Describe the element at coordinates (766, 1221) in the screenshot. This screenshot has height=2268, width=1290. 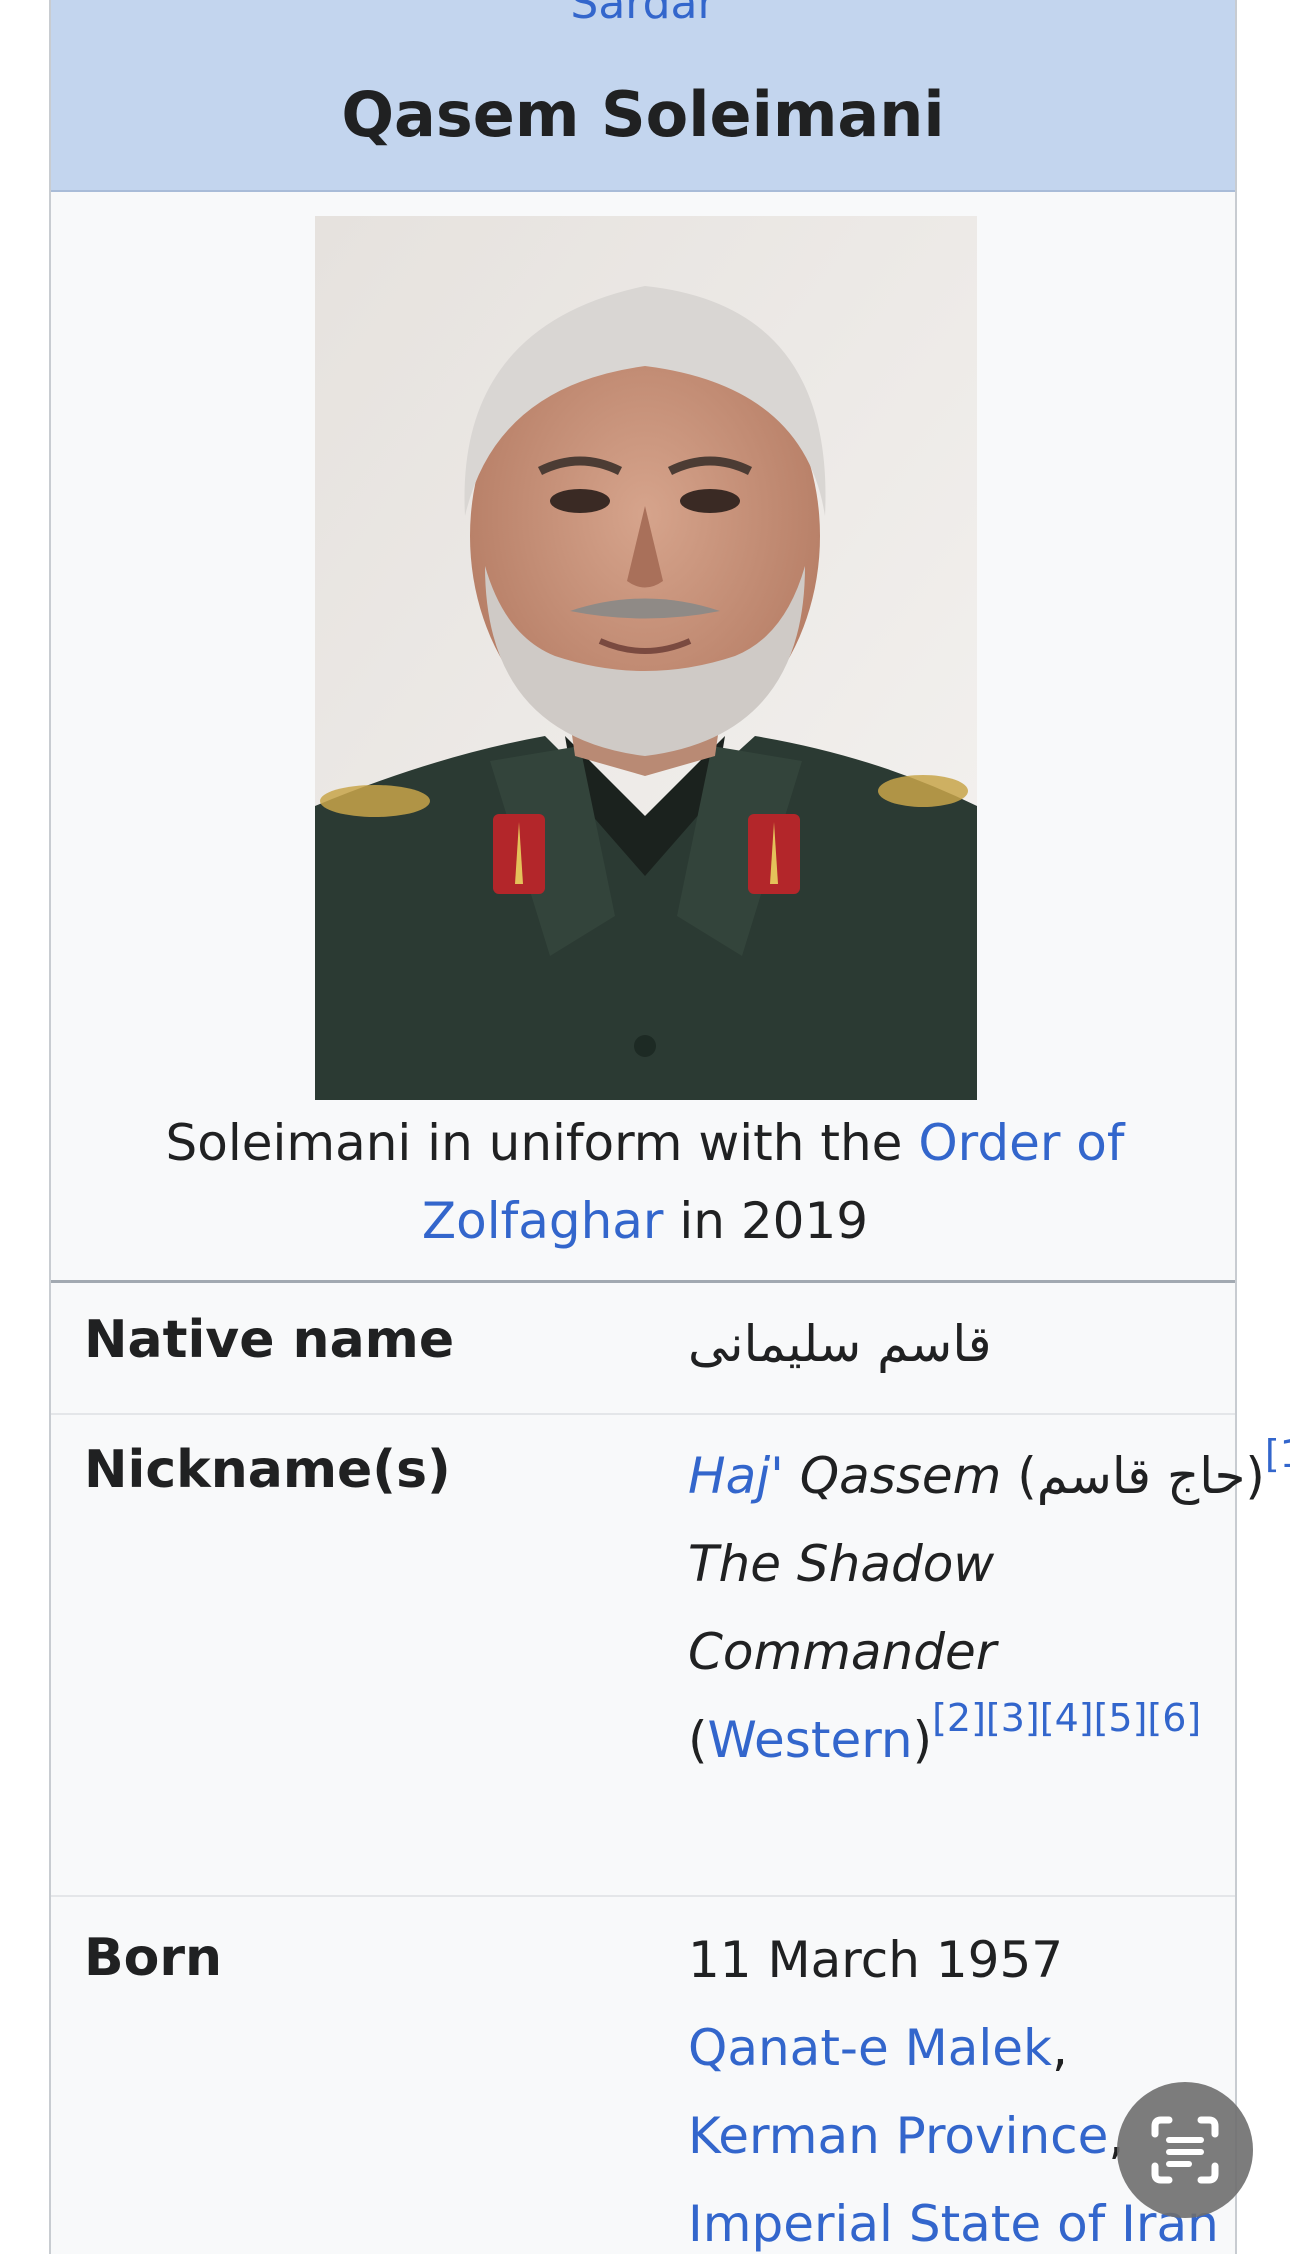
I see `caption-suffix: in 2019` at that location.